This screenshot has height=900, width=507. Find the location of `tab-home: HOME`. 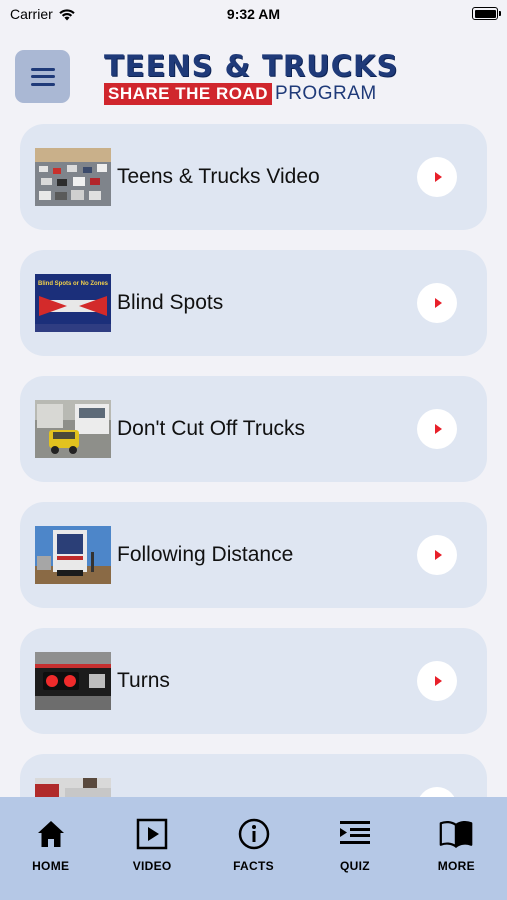

tab-home: HOME is located at coordinates (50, 848).